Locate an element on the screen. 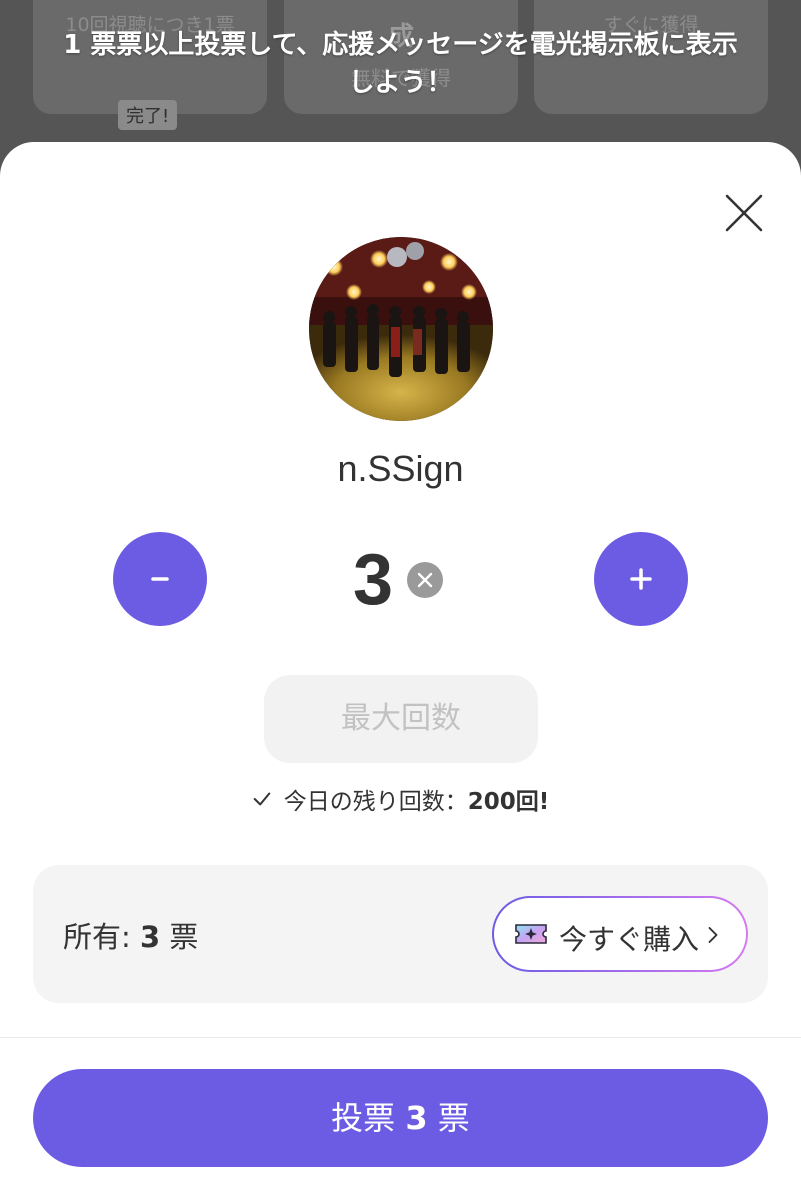 Image resolution: width=801 pixels, height=1200 pixels. vote-button-count: 3 is located at coordinates (416, 1118).